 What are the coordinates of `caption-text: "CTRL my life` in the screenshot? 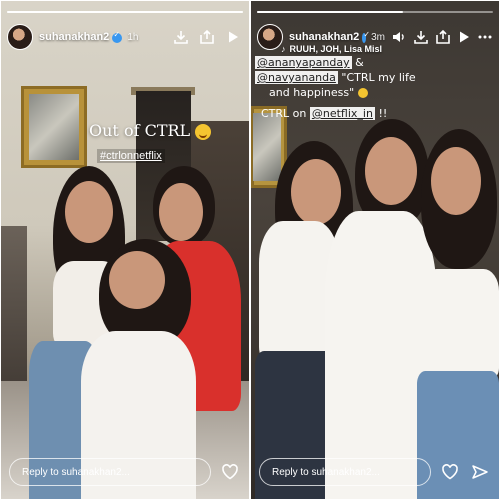 It's located at (376, 77).